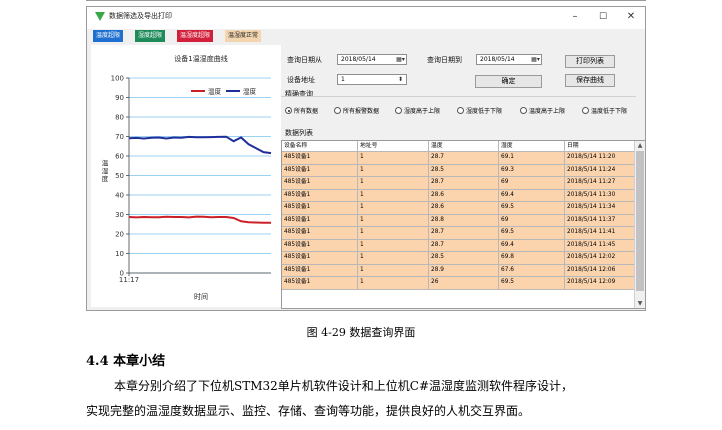 This screenshot has height=430, width=722. I want to click on table-row: 485设备1 1 26 69.5 2018/5/14 12:09, so click(458, 283).